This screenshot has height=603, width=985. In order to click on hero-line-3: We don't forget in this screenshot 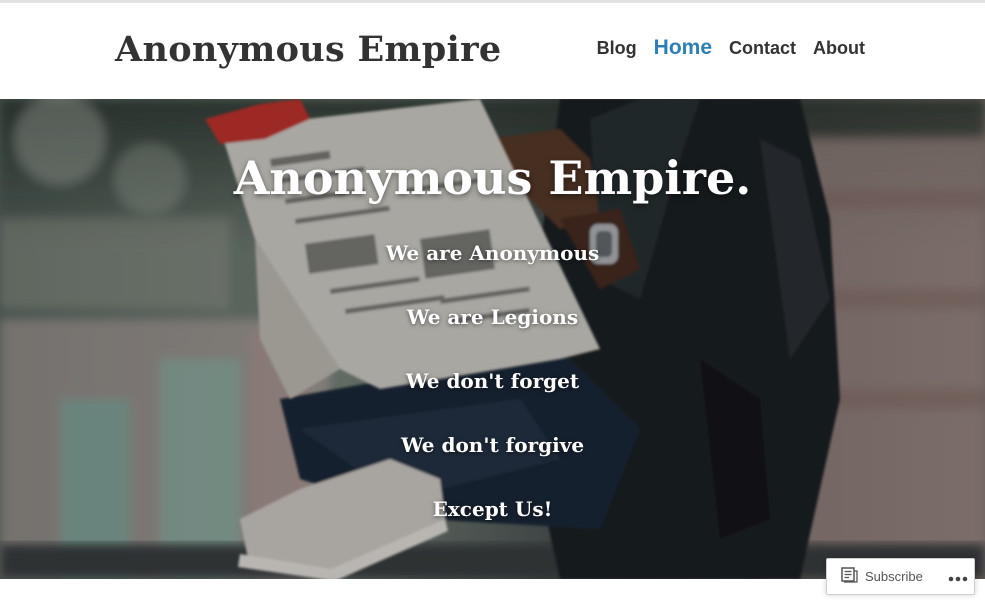, I will do `click(492, 381)`.